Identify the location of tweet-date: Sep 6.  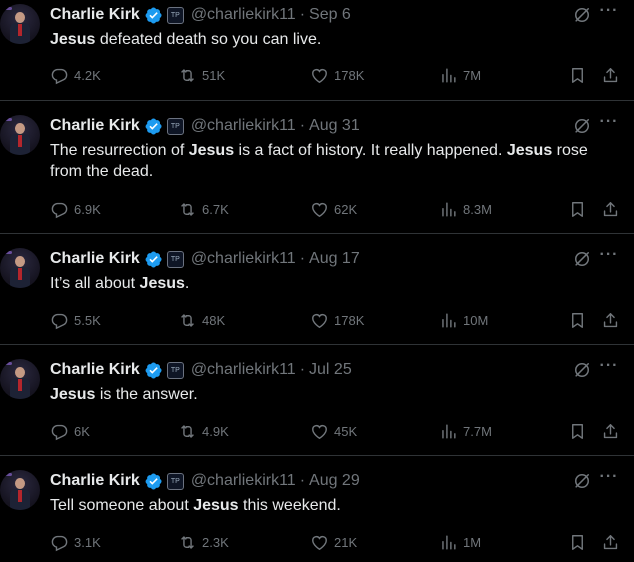
(330, 15).